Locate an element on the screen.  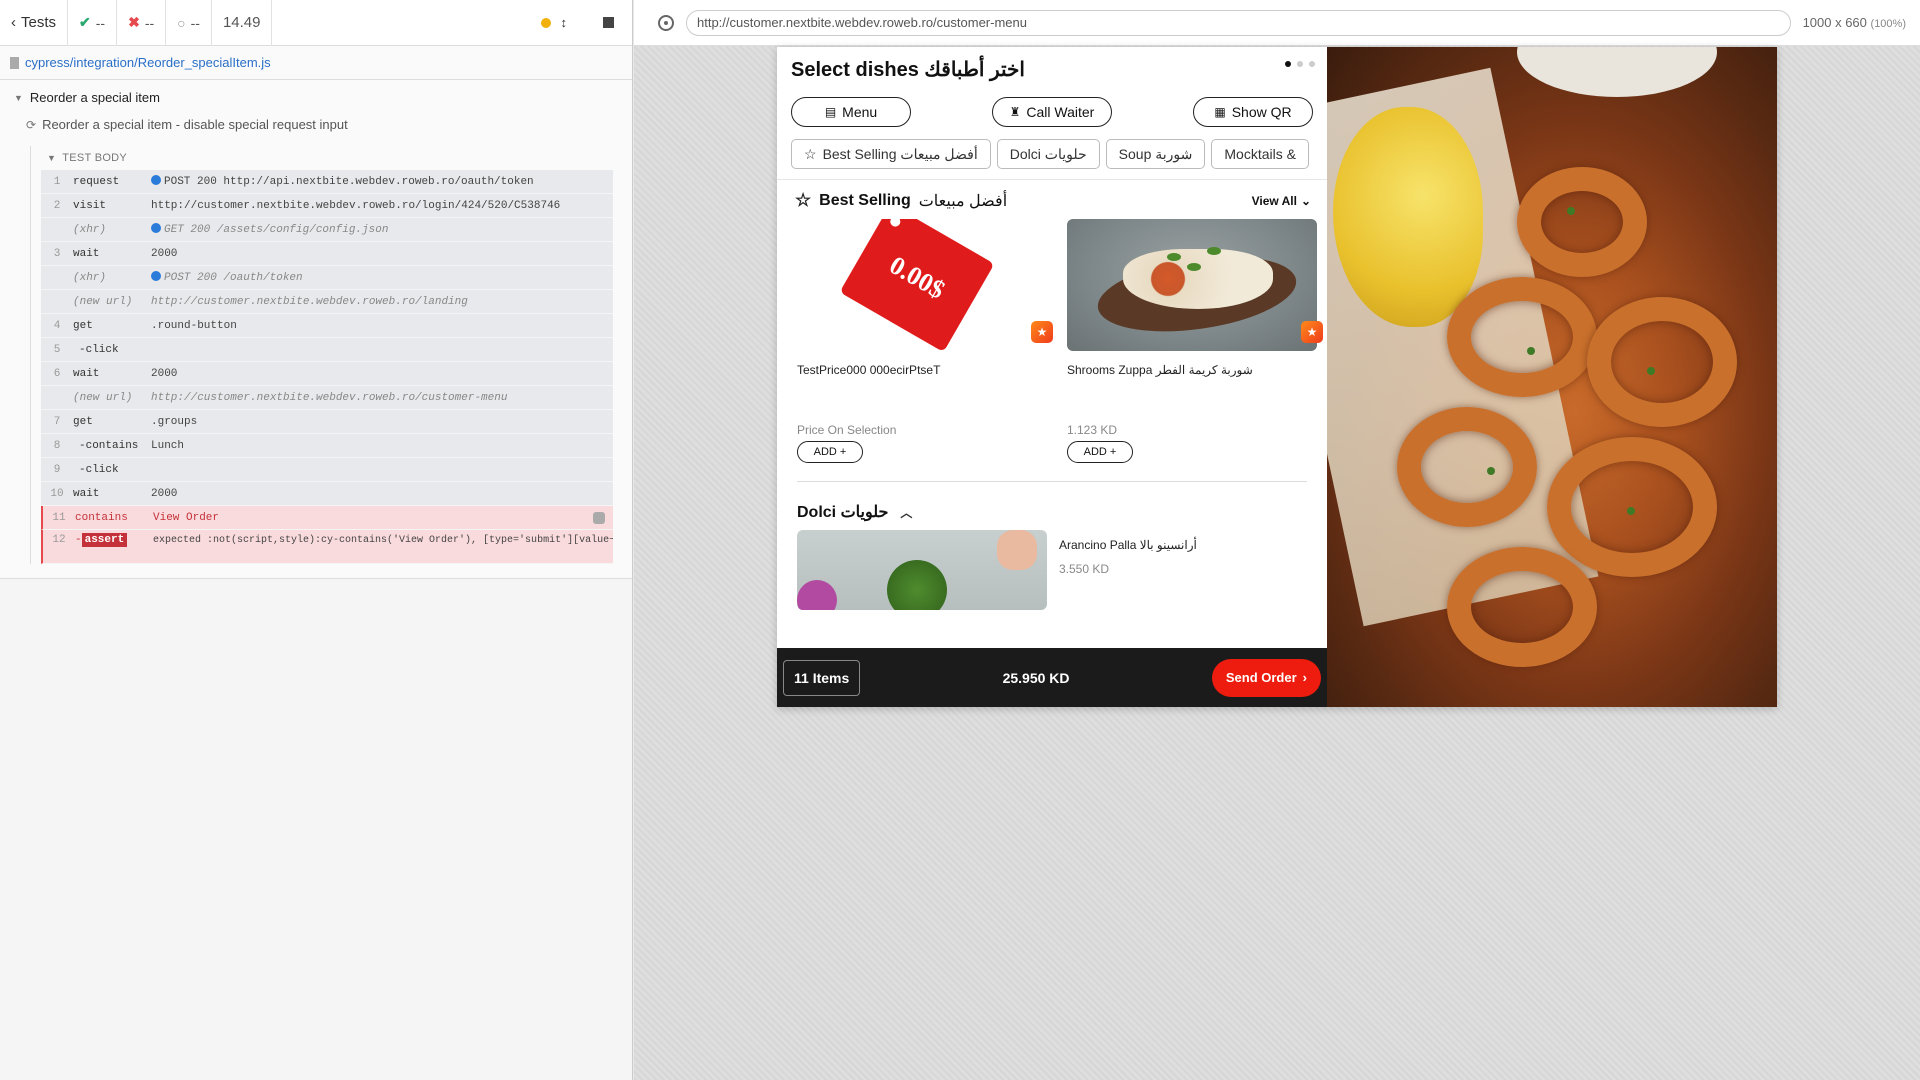
test-body-label: ▼ TEST BODY is located at coordinates (336, 158).